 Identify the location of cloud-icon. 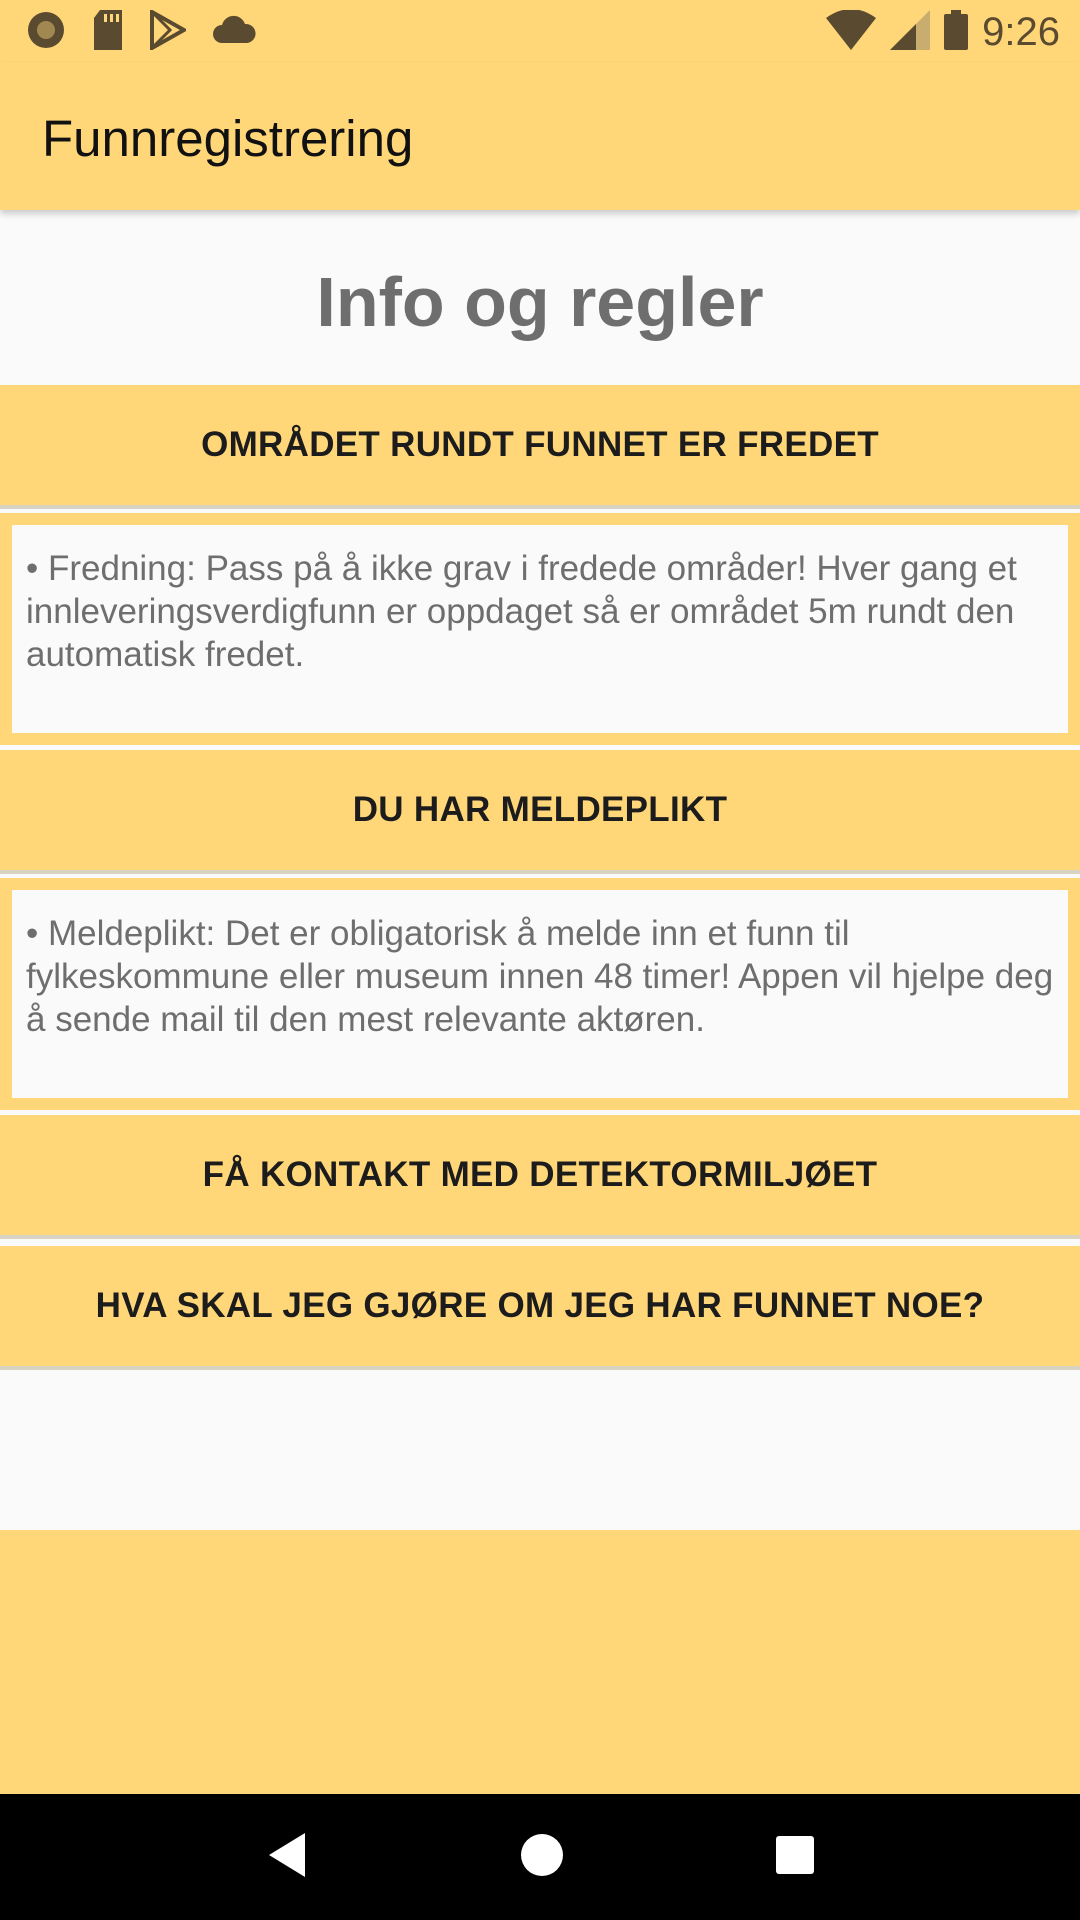
(234, 32).